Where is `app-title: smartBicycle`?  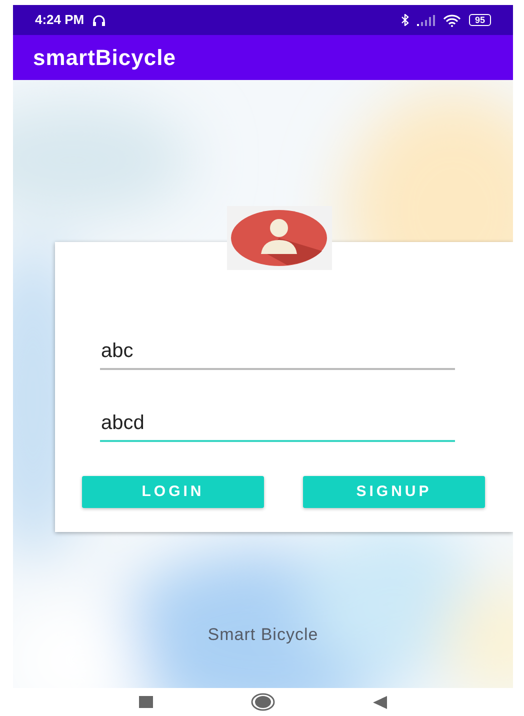
app-title: smartBicycle is located at coordinates (104, 58).